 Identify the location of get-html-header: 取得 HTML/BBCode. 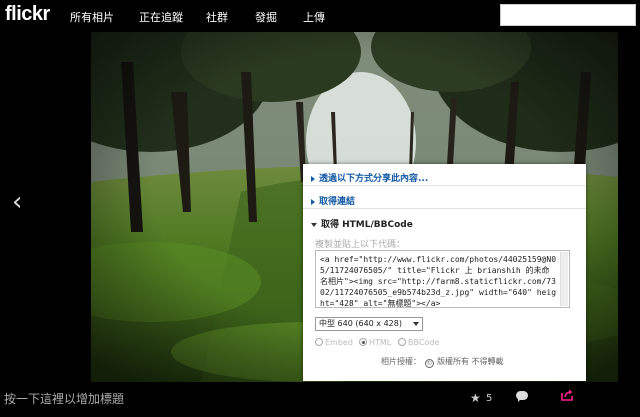
(362, 223).